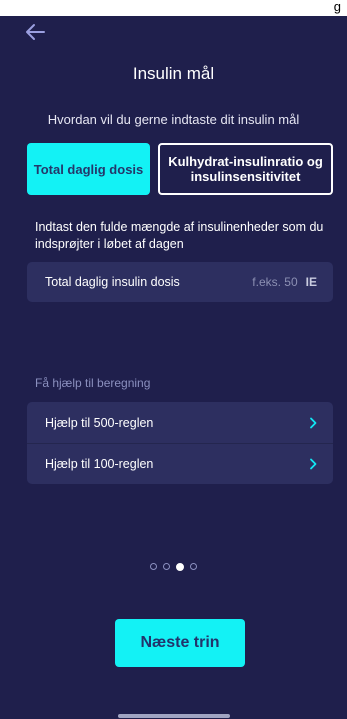 The height and width of the screenshot is (719, 347). Describe the element at coordinates (180, 463) in the screenshot. I see `help-100-rule-item: Hjælp til 100-reglen` at that location.